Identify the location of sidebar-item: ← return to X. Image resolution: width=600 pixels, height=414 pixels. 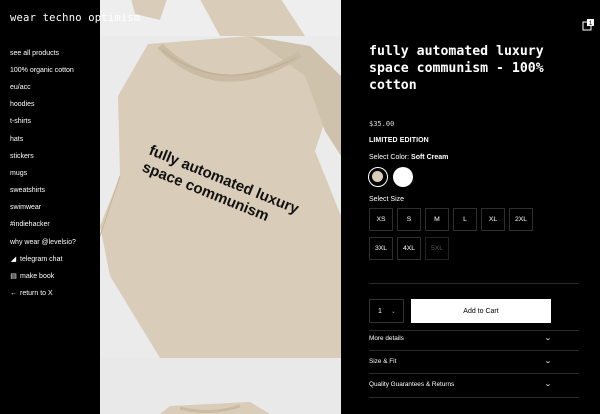
(43, 294).